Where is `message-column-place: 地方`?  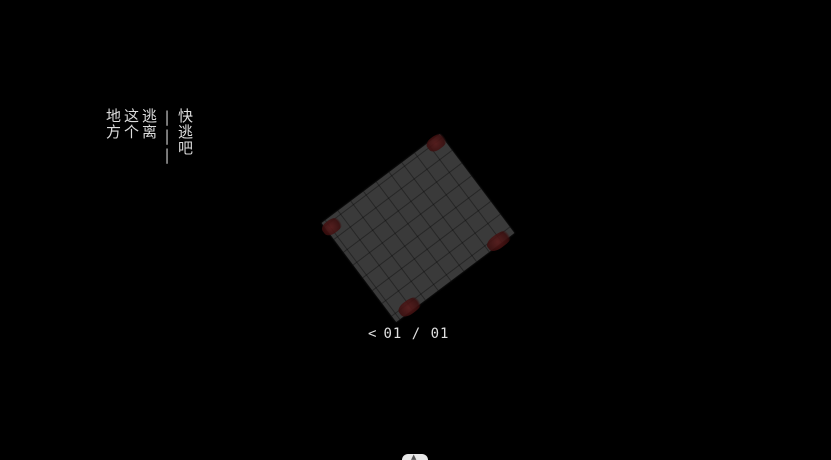 message-column-place: 地方 is located at coordinates (113, 124).